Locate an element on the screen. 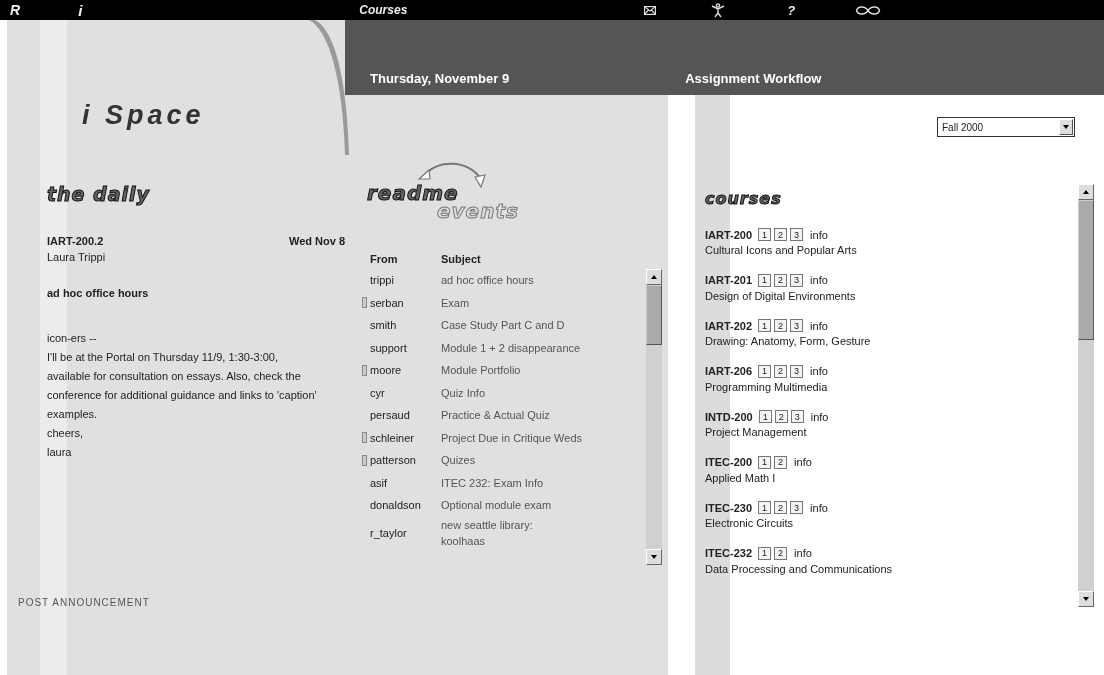  infinity-icon is located at coordinates (868, 10).